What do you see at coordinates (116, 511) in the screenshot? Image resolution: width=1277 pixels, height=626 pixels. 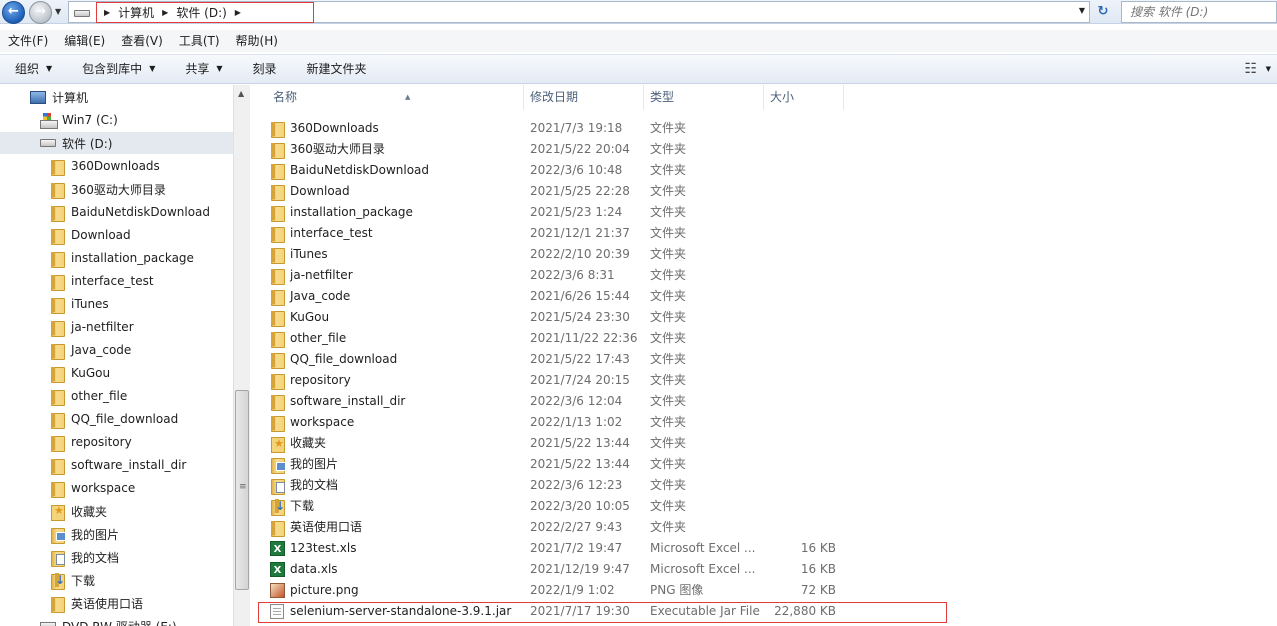 I see `tree-item: 收藏夹` at bounding box center [116, 511].